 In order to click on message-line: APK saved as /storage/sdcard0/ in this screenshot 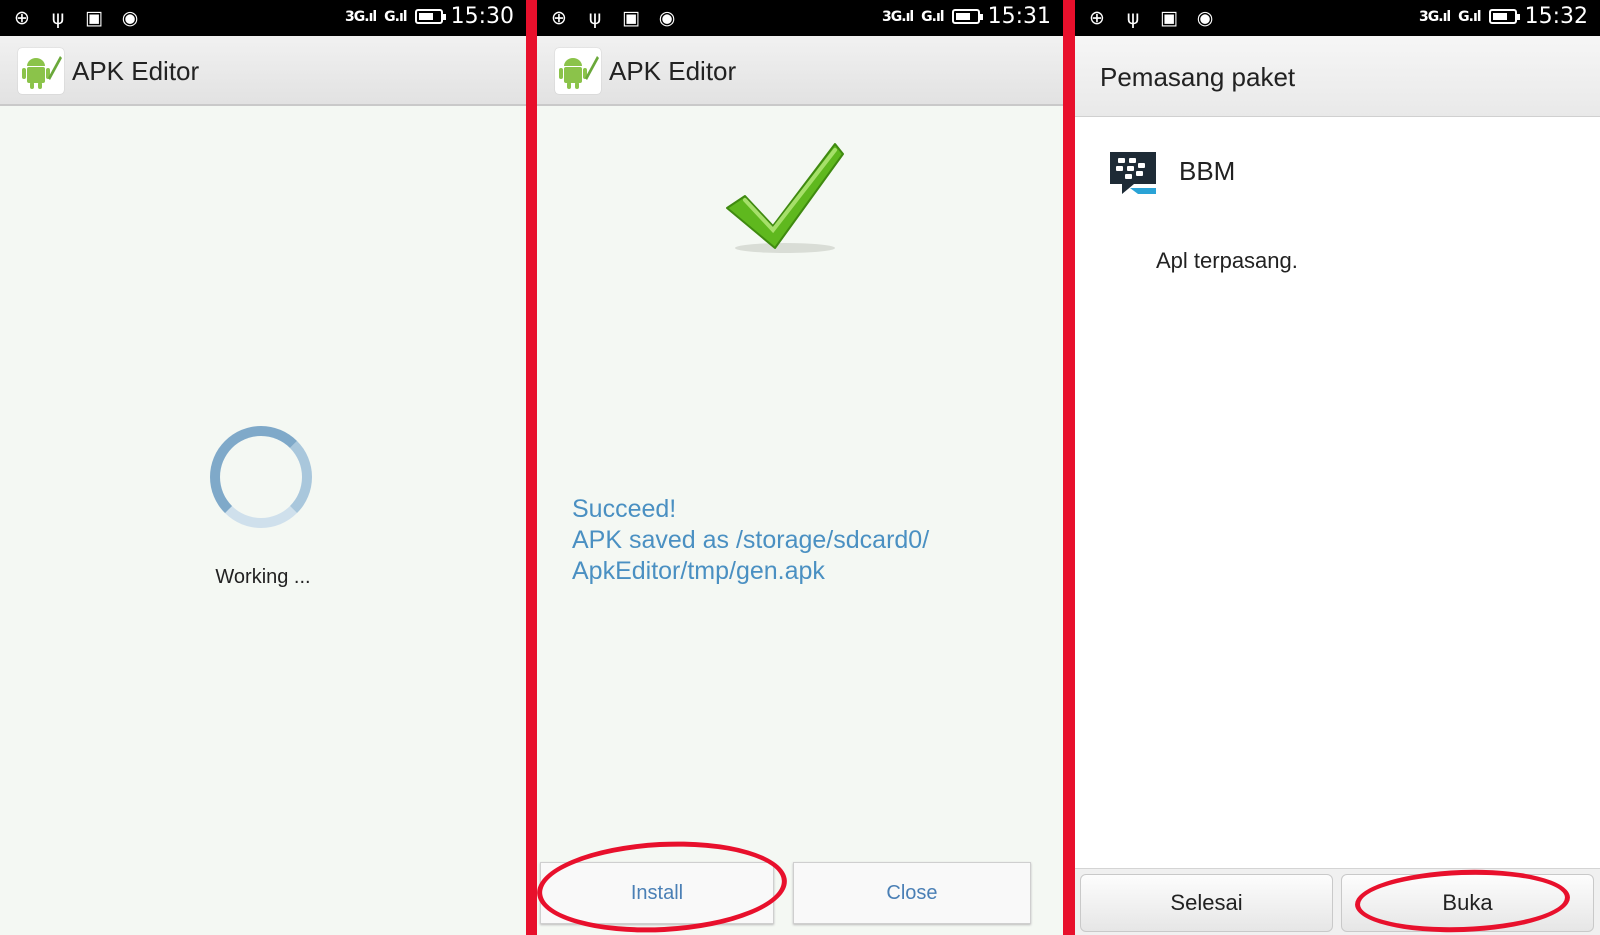, I will do `click(751, 540)`.